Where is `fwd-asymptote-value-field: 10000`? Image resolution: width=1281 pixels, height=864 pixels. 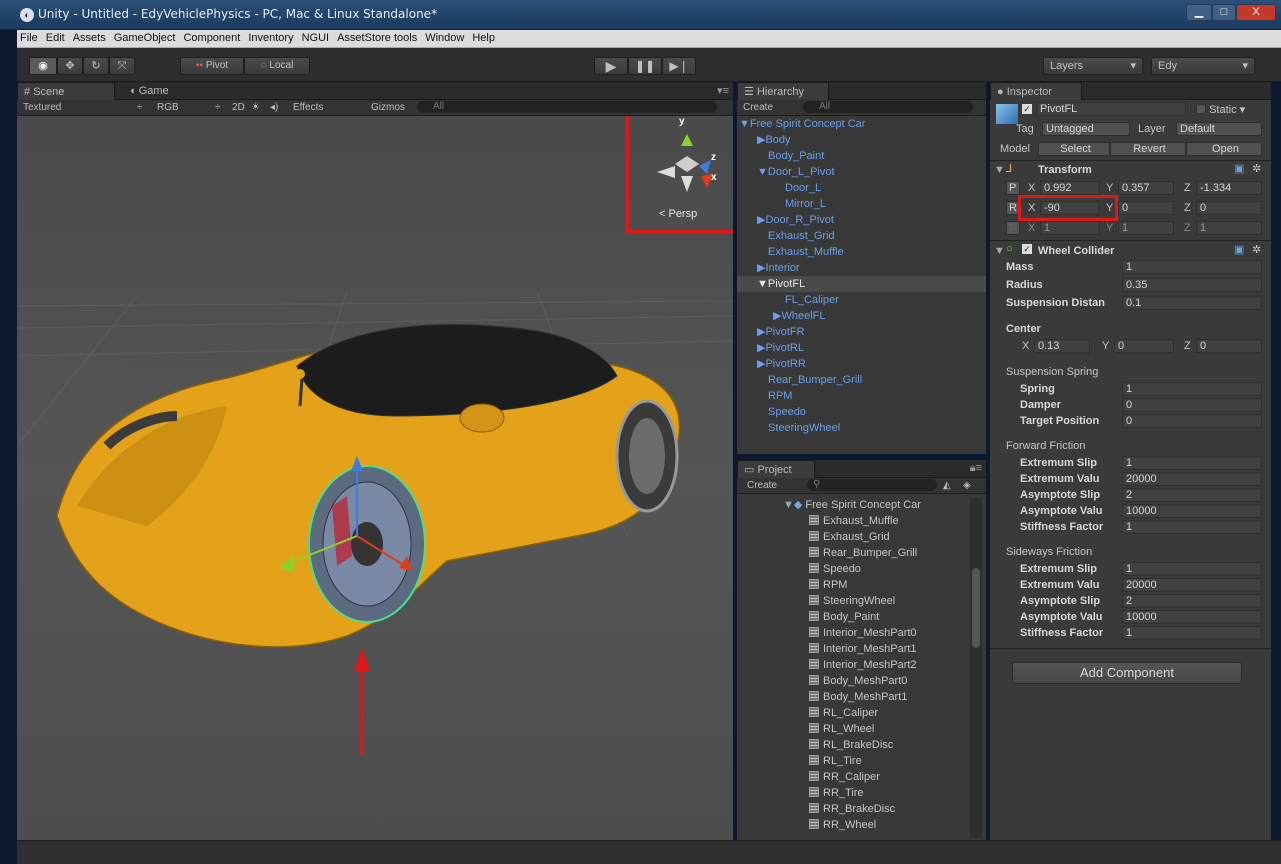 fwd-asymptote-value-field: 10000 is located at coordinates (1192, 511).